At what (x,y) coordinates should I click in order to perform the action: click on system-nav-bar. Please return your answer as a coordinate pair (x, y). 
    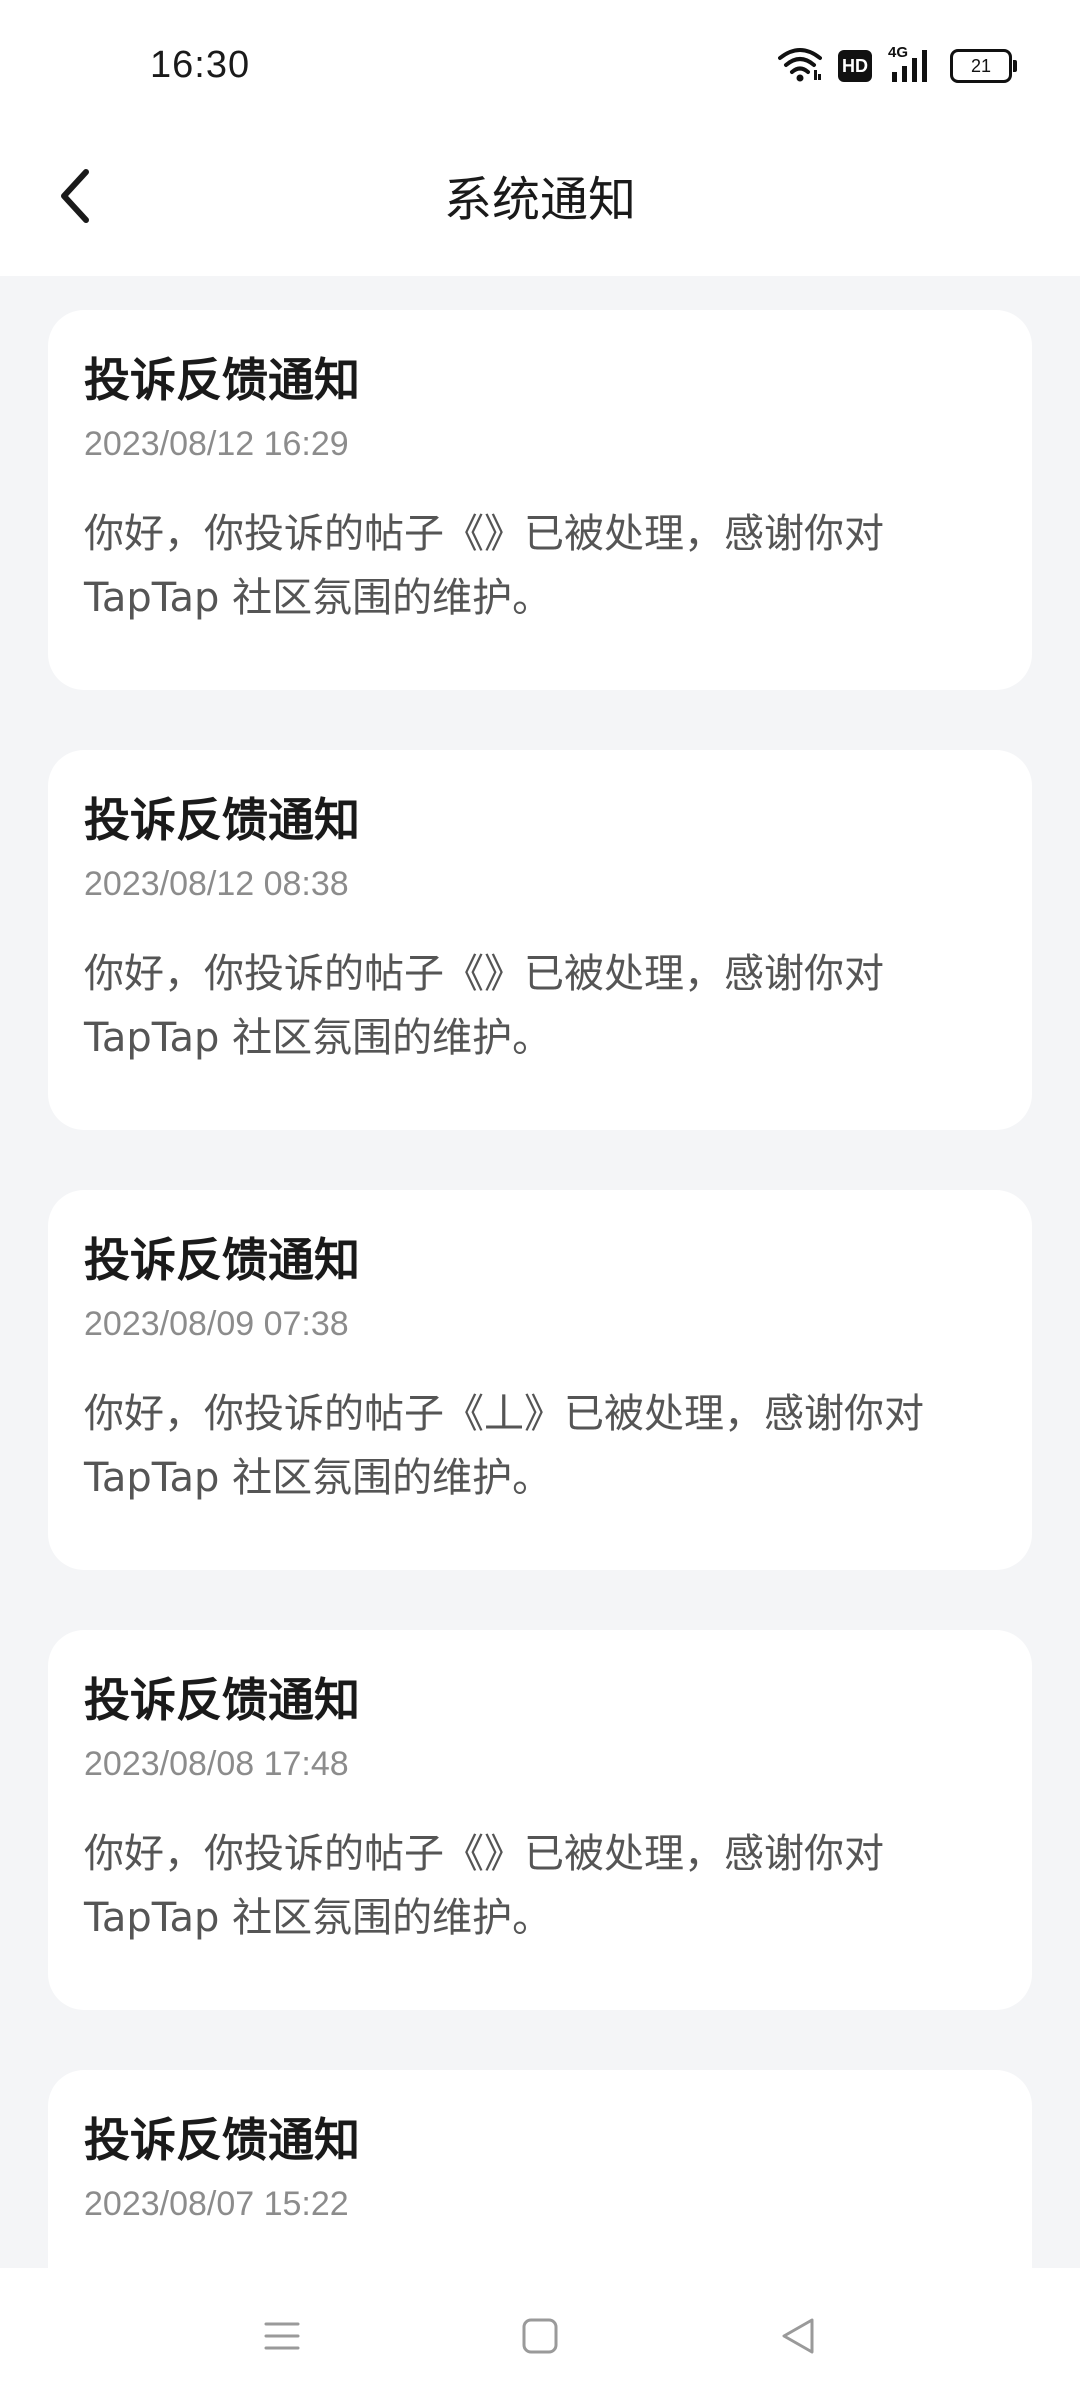
    Looking at the image, I should click on (540, 2334).